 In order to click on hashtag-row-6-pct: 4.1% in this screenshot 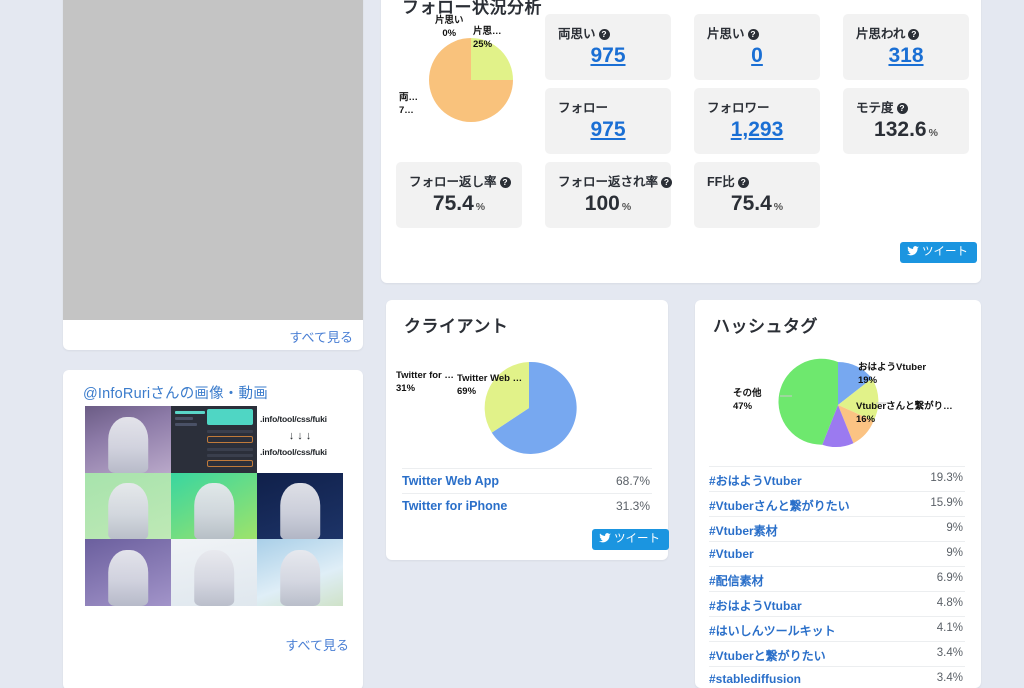, I will do `click(949, 628)`.